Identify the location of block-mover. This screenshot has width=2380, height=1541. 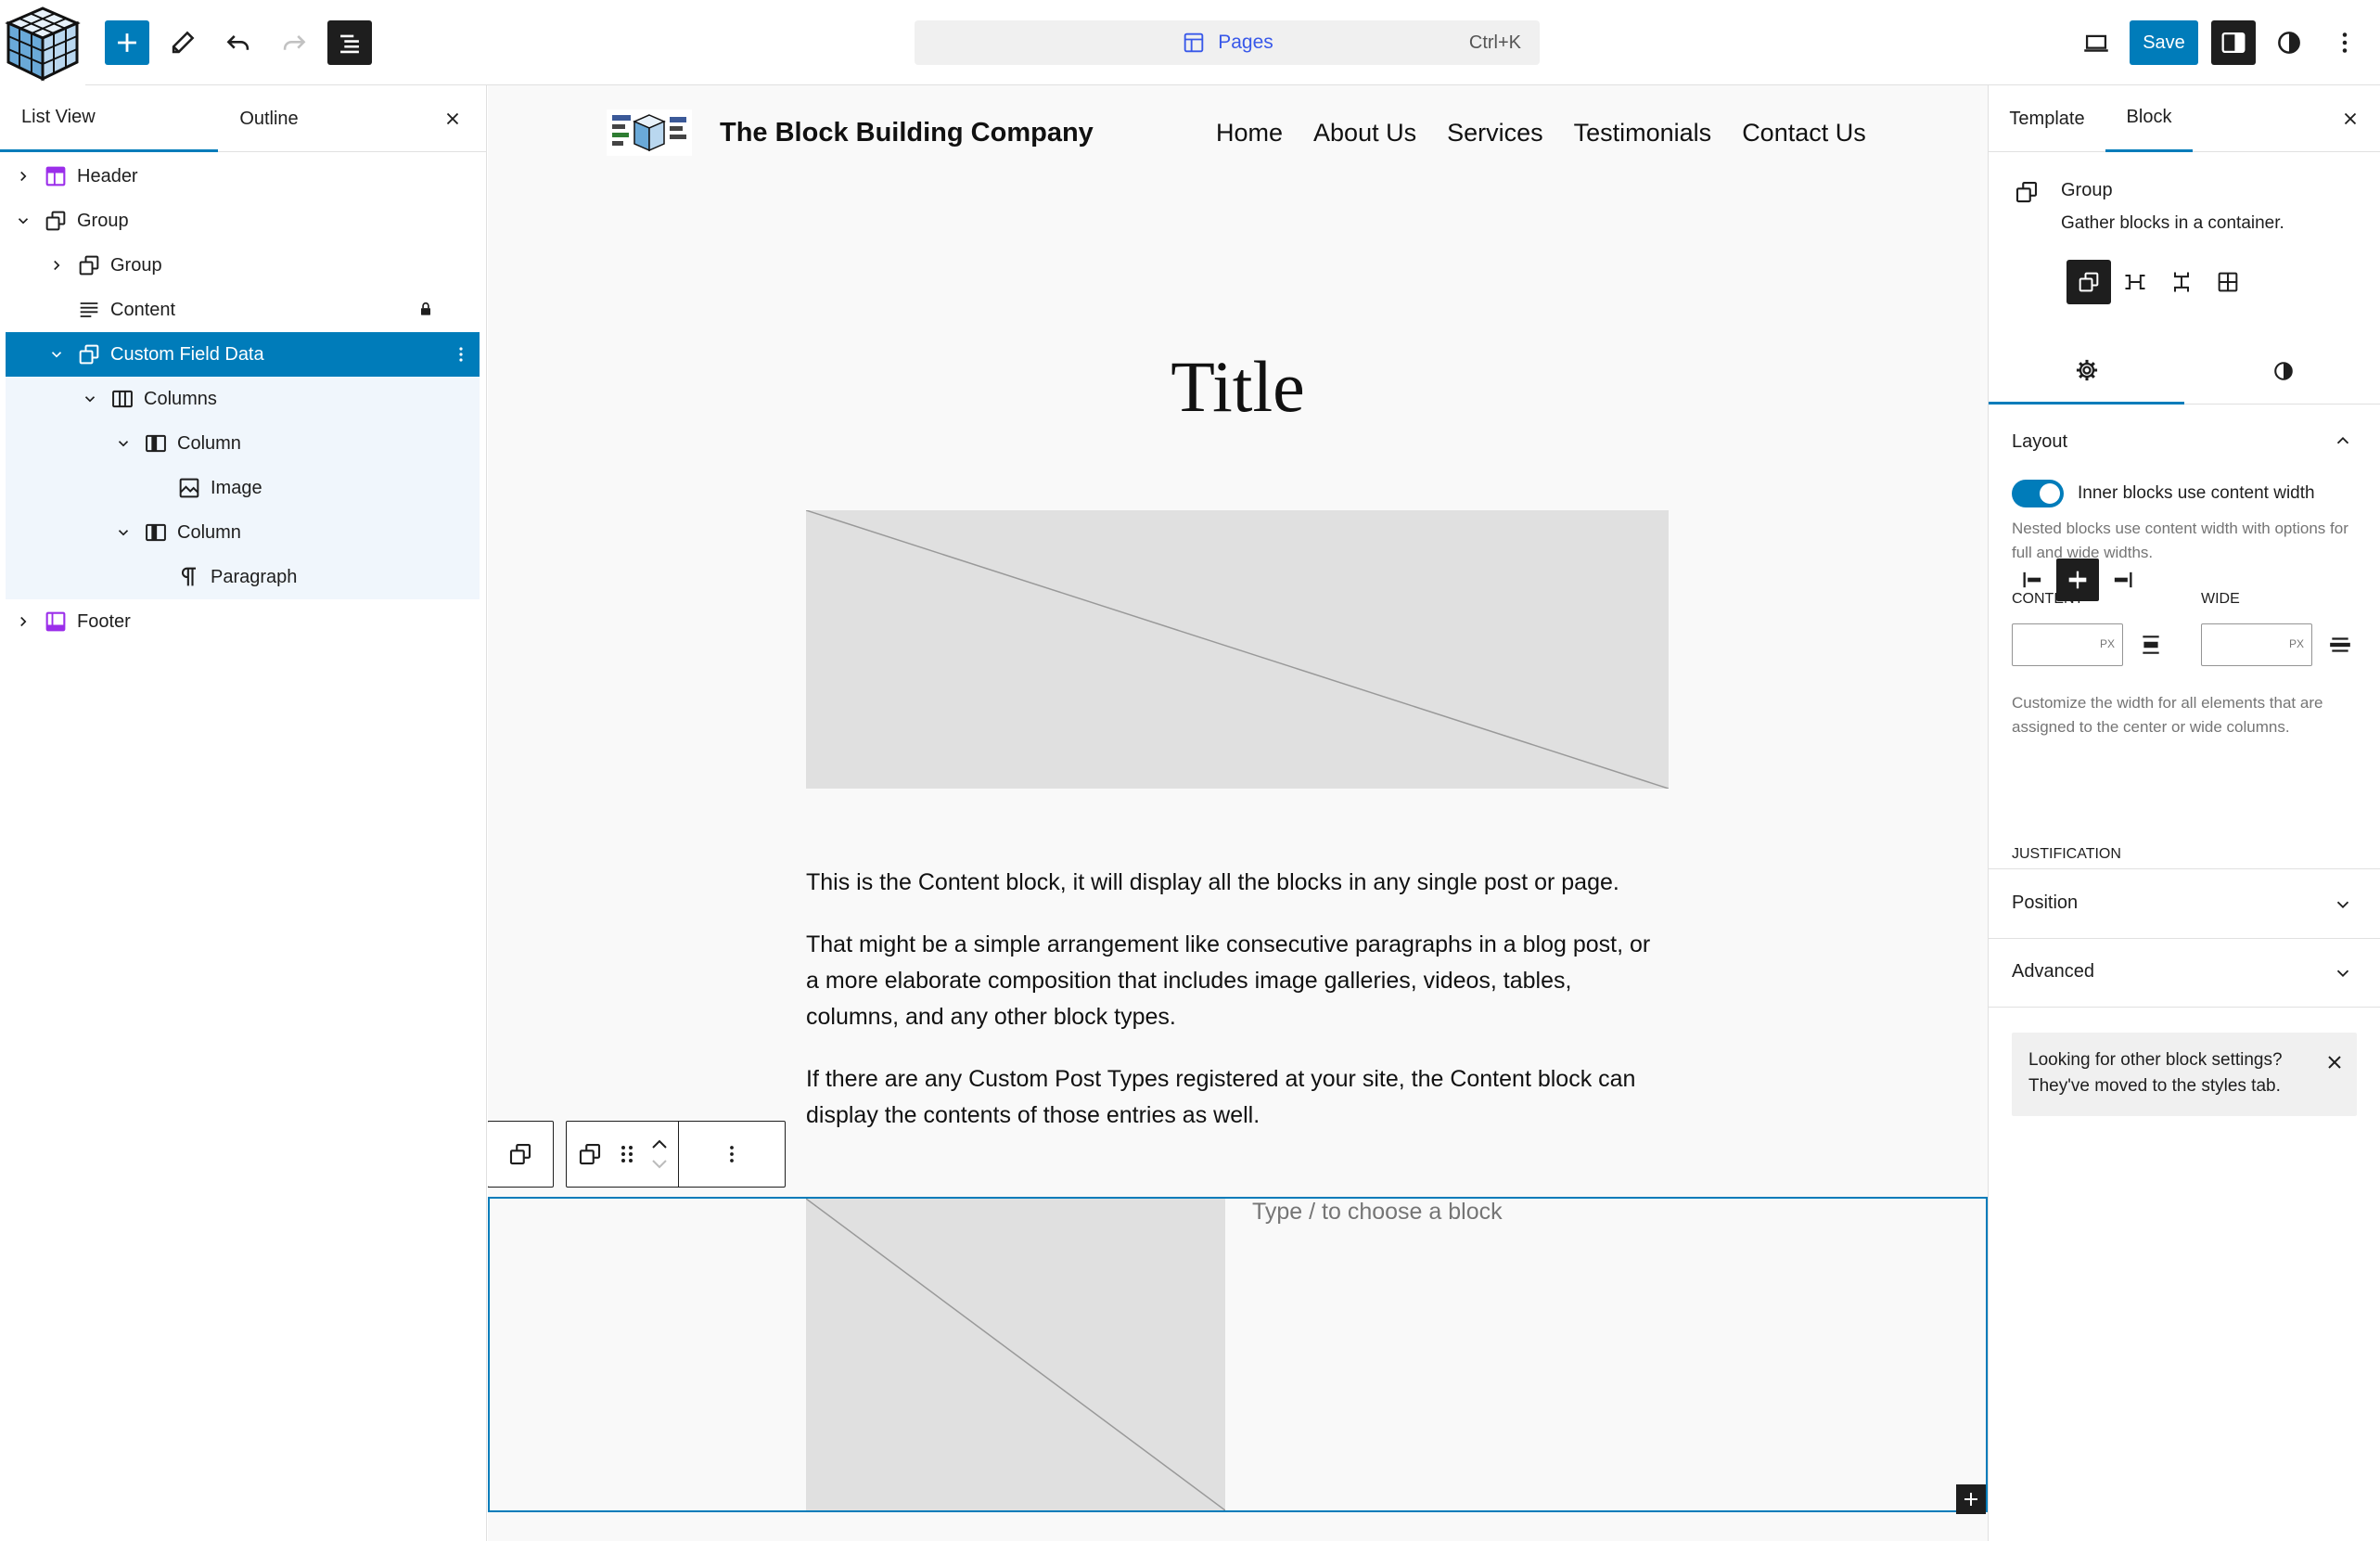
(659, 1154).